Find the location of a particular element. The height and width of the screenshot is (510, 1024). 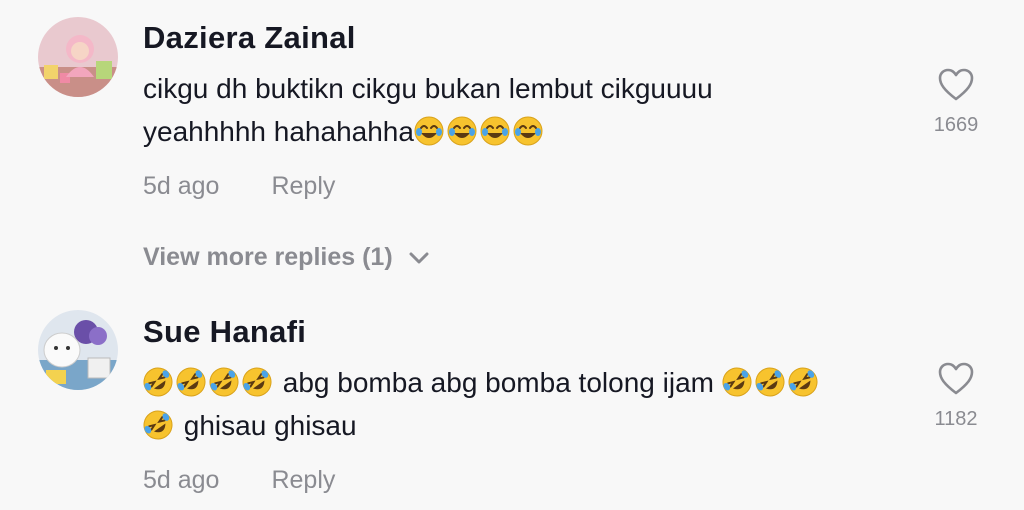

comment-text-line: yeahhhhh hahahahha is located at coordinates (523, 131).